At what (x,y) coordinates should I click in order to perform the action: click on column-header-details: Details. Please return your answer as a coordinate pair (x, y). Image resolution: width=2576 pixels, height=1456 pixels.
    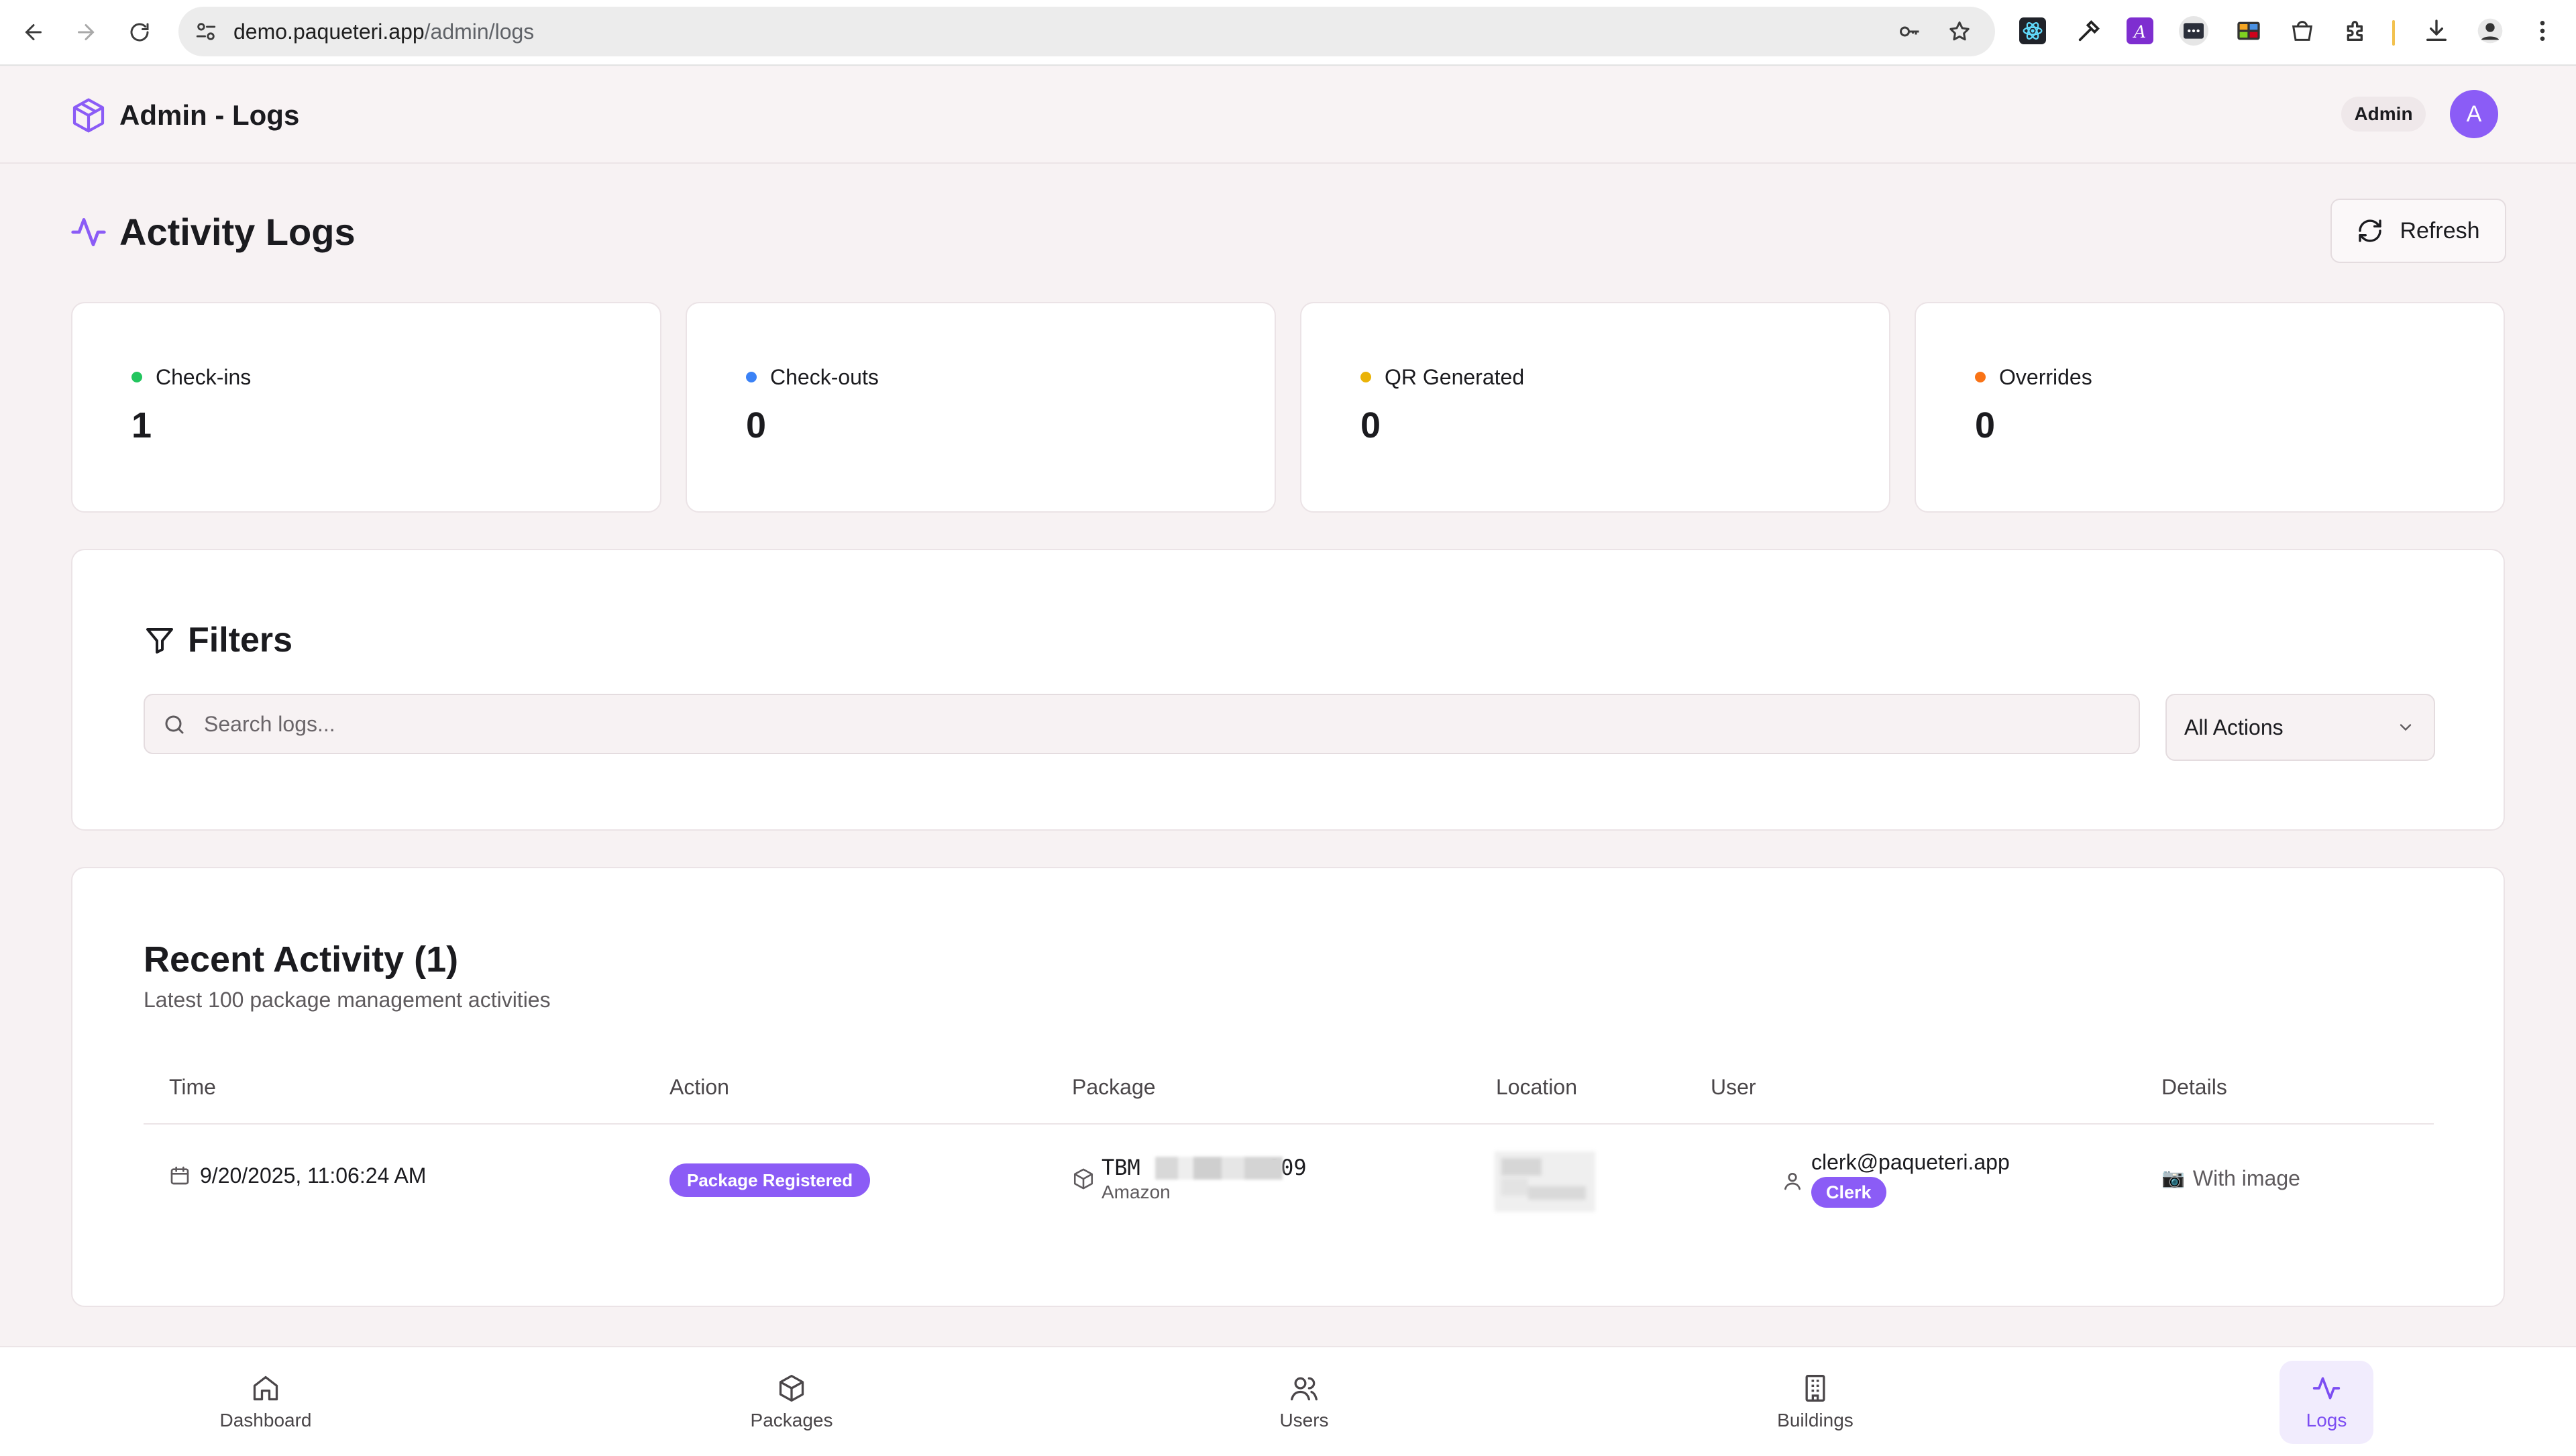
    Looking at the image, I should click on (2194, 1087).